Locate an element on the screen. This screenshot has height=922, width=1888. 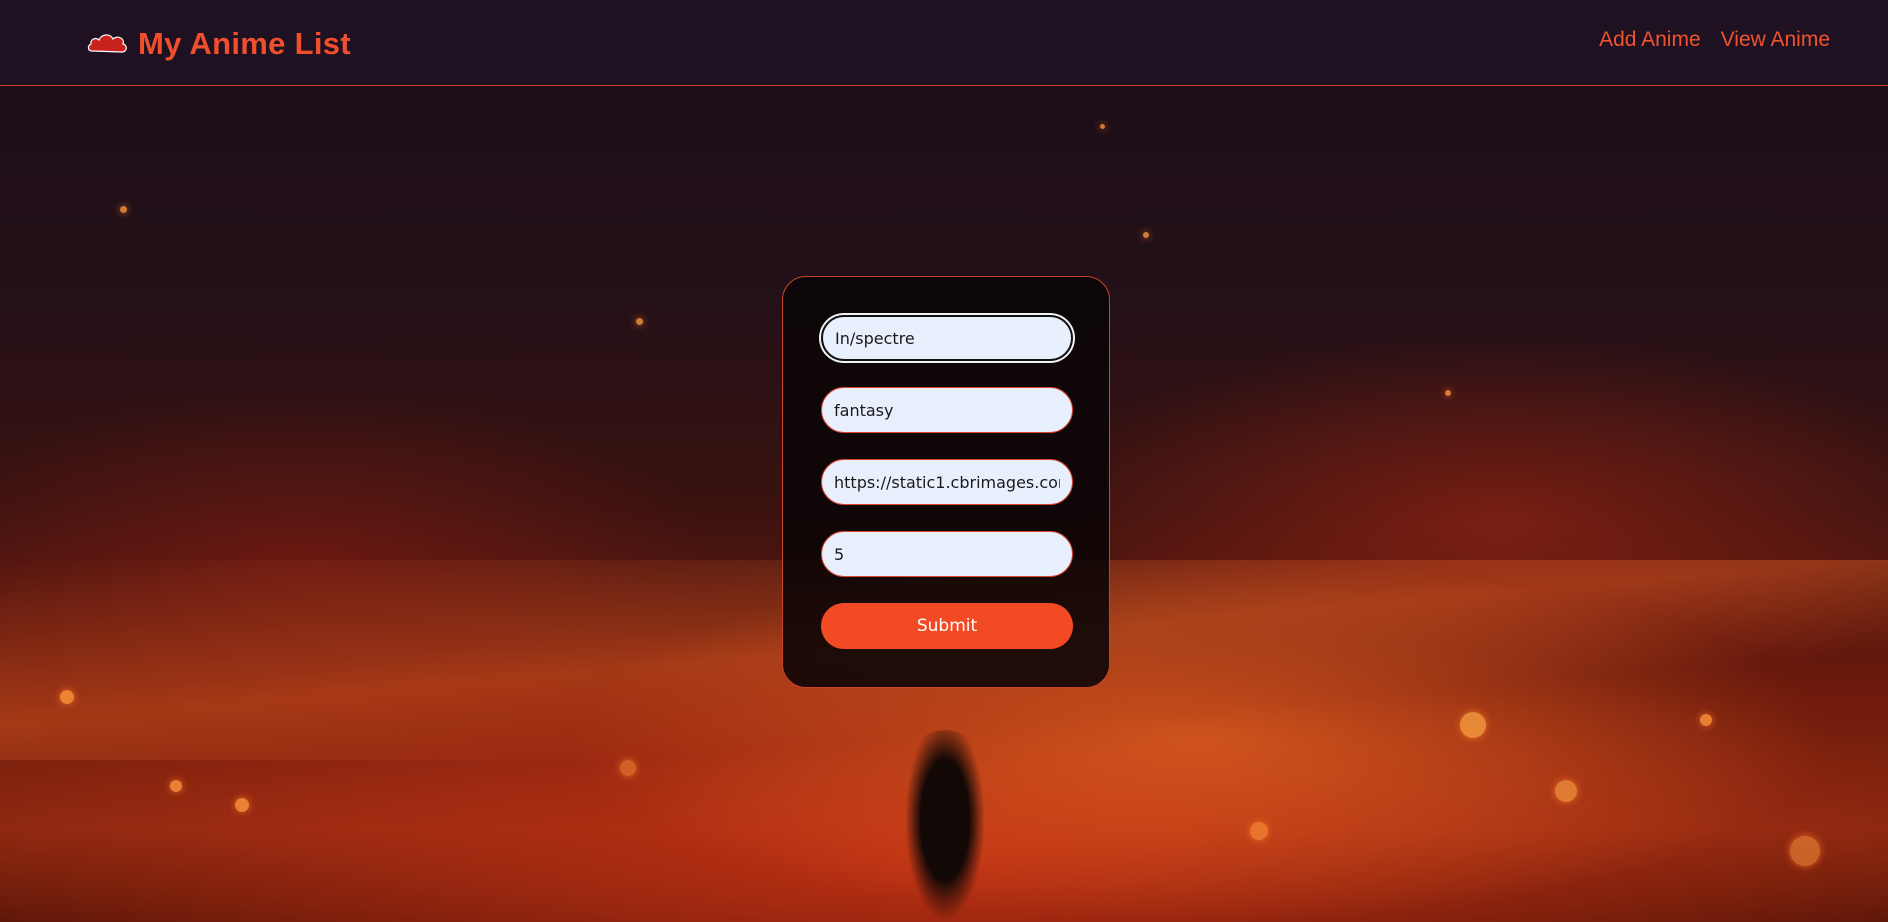
anime-image-url-input is located at coordinates (947, 482).